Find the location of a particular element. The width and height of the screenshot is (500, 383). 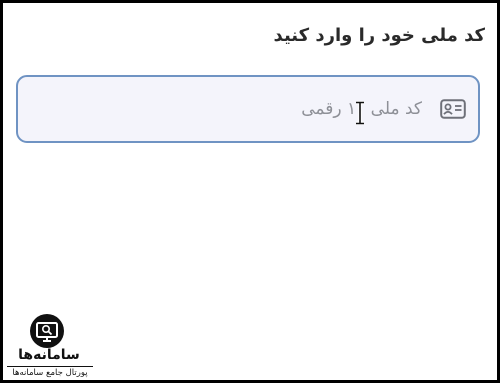

watermark-tagline: پورتال جامع سامانه‌ها is located at coordinates (50, 372).